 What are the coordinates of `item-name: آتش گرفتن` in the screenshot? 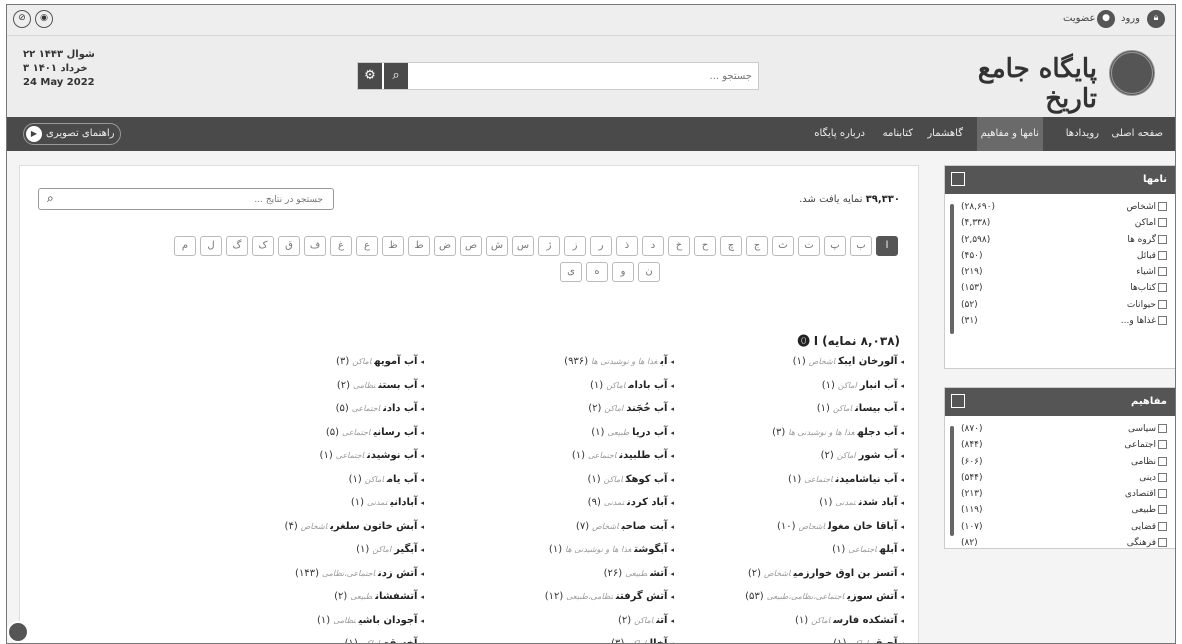 It's located at (642, 596).